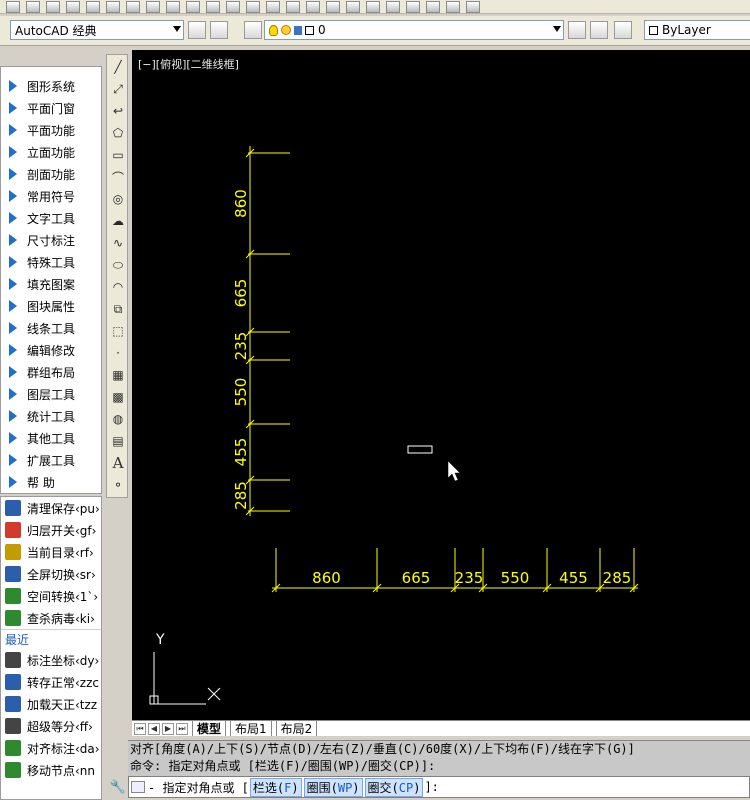  I want to click on tool-item: 查杀病毒‹ki›, so click(51, 618).